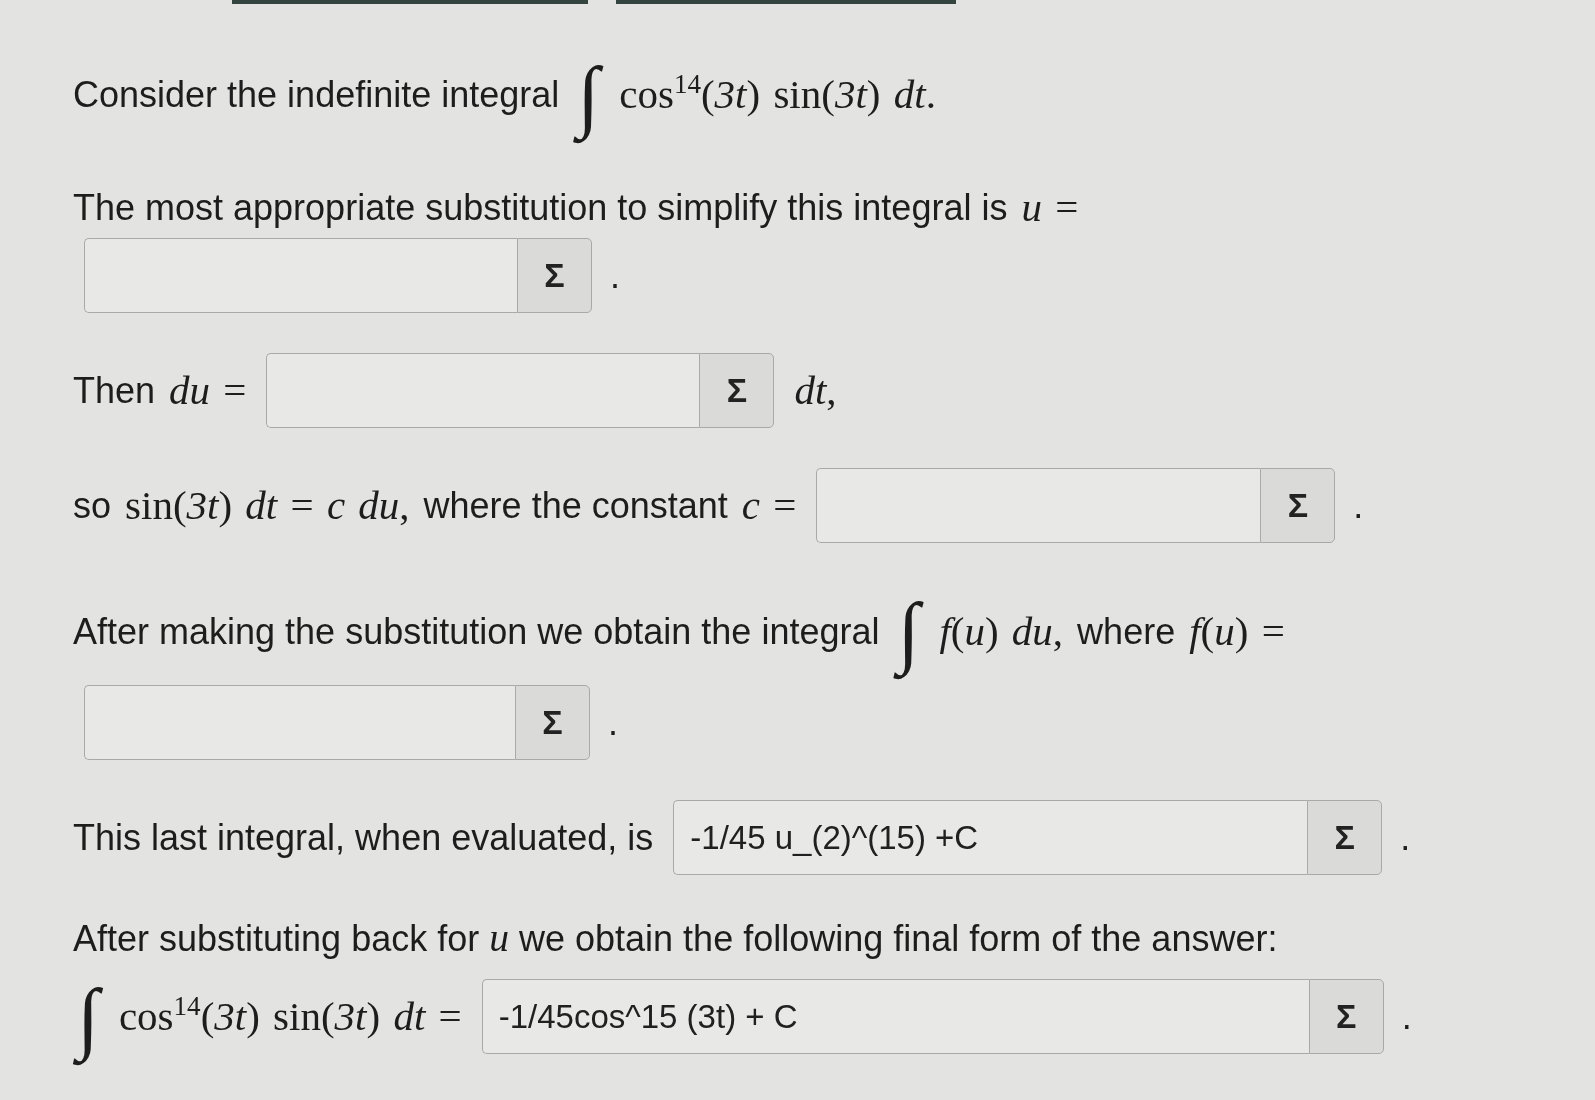  What do you see at coordinates (363, 838) in the screenshot?
I see `question-text: This last integral, when evaluated, is` at bounding box center [363, 838].